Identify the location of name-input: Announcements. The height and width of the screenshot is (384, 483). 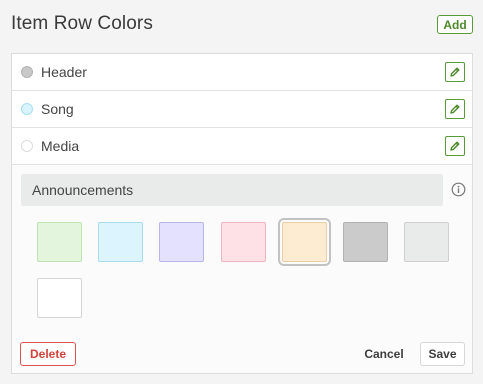
(232, 190).